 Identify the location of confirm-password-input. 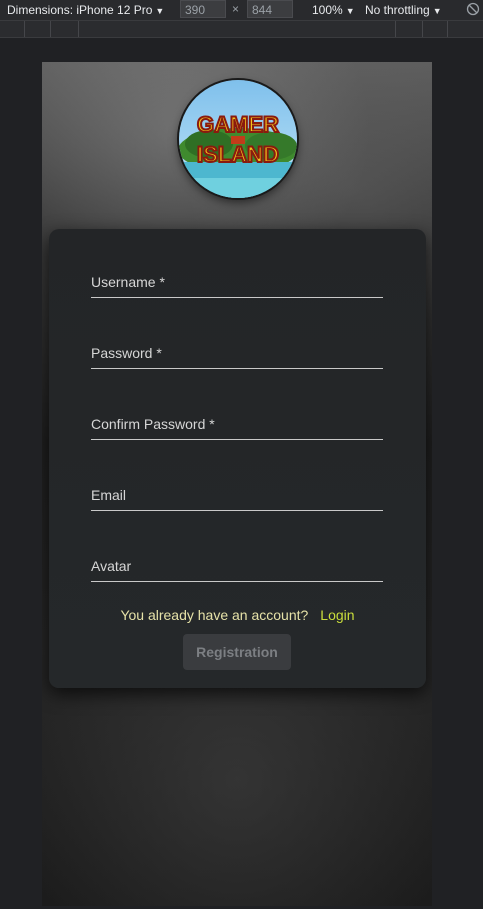
(239, 425).